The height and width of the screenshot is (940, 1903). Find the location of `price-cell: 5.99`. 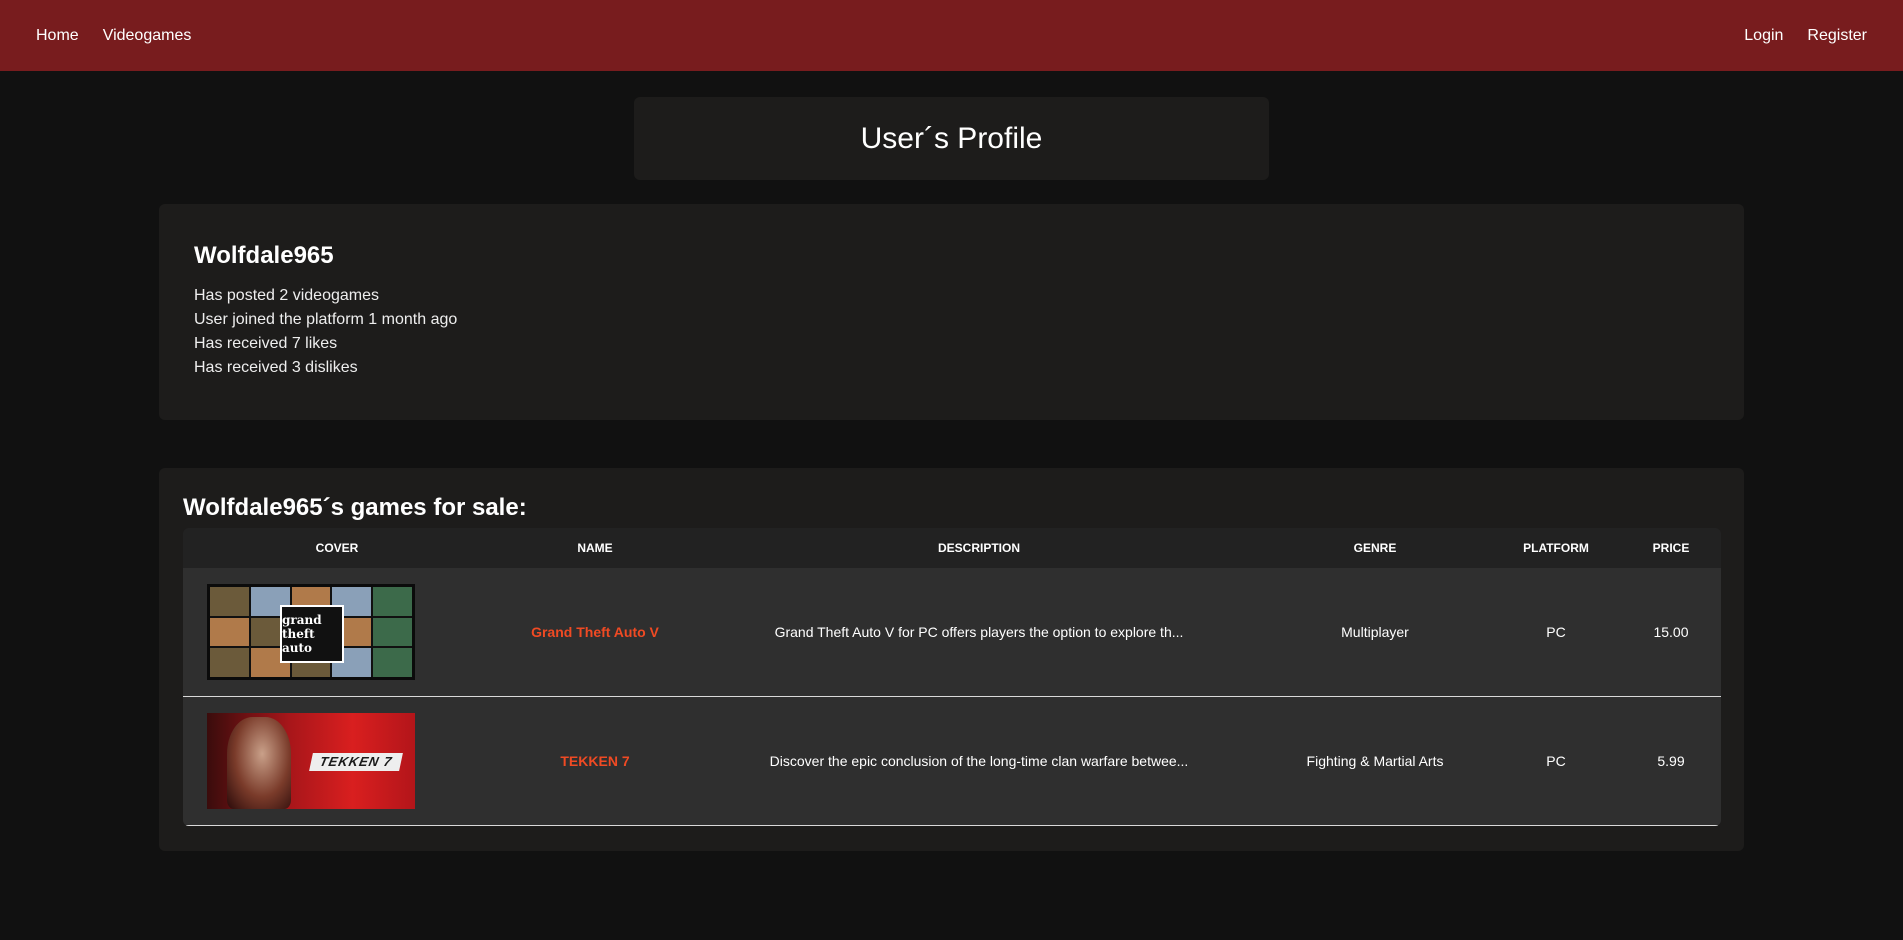

price-cell: 5.99 is located at coordinates (1671, 761).